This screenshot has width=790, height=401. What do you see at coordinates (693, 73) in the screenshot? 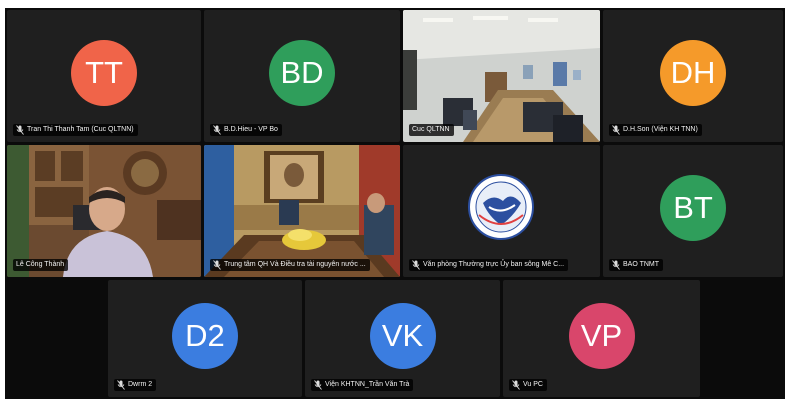
I see `avatar: DH` at bounding box center [693, 73].